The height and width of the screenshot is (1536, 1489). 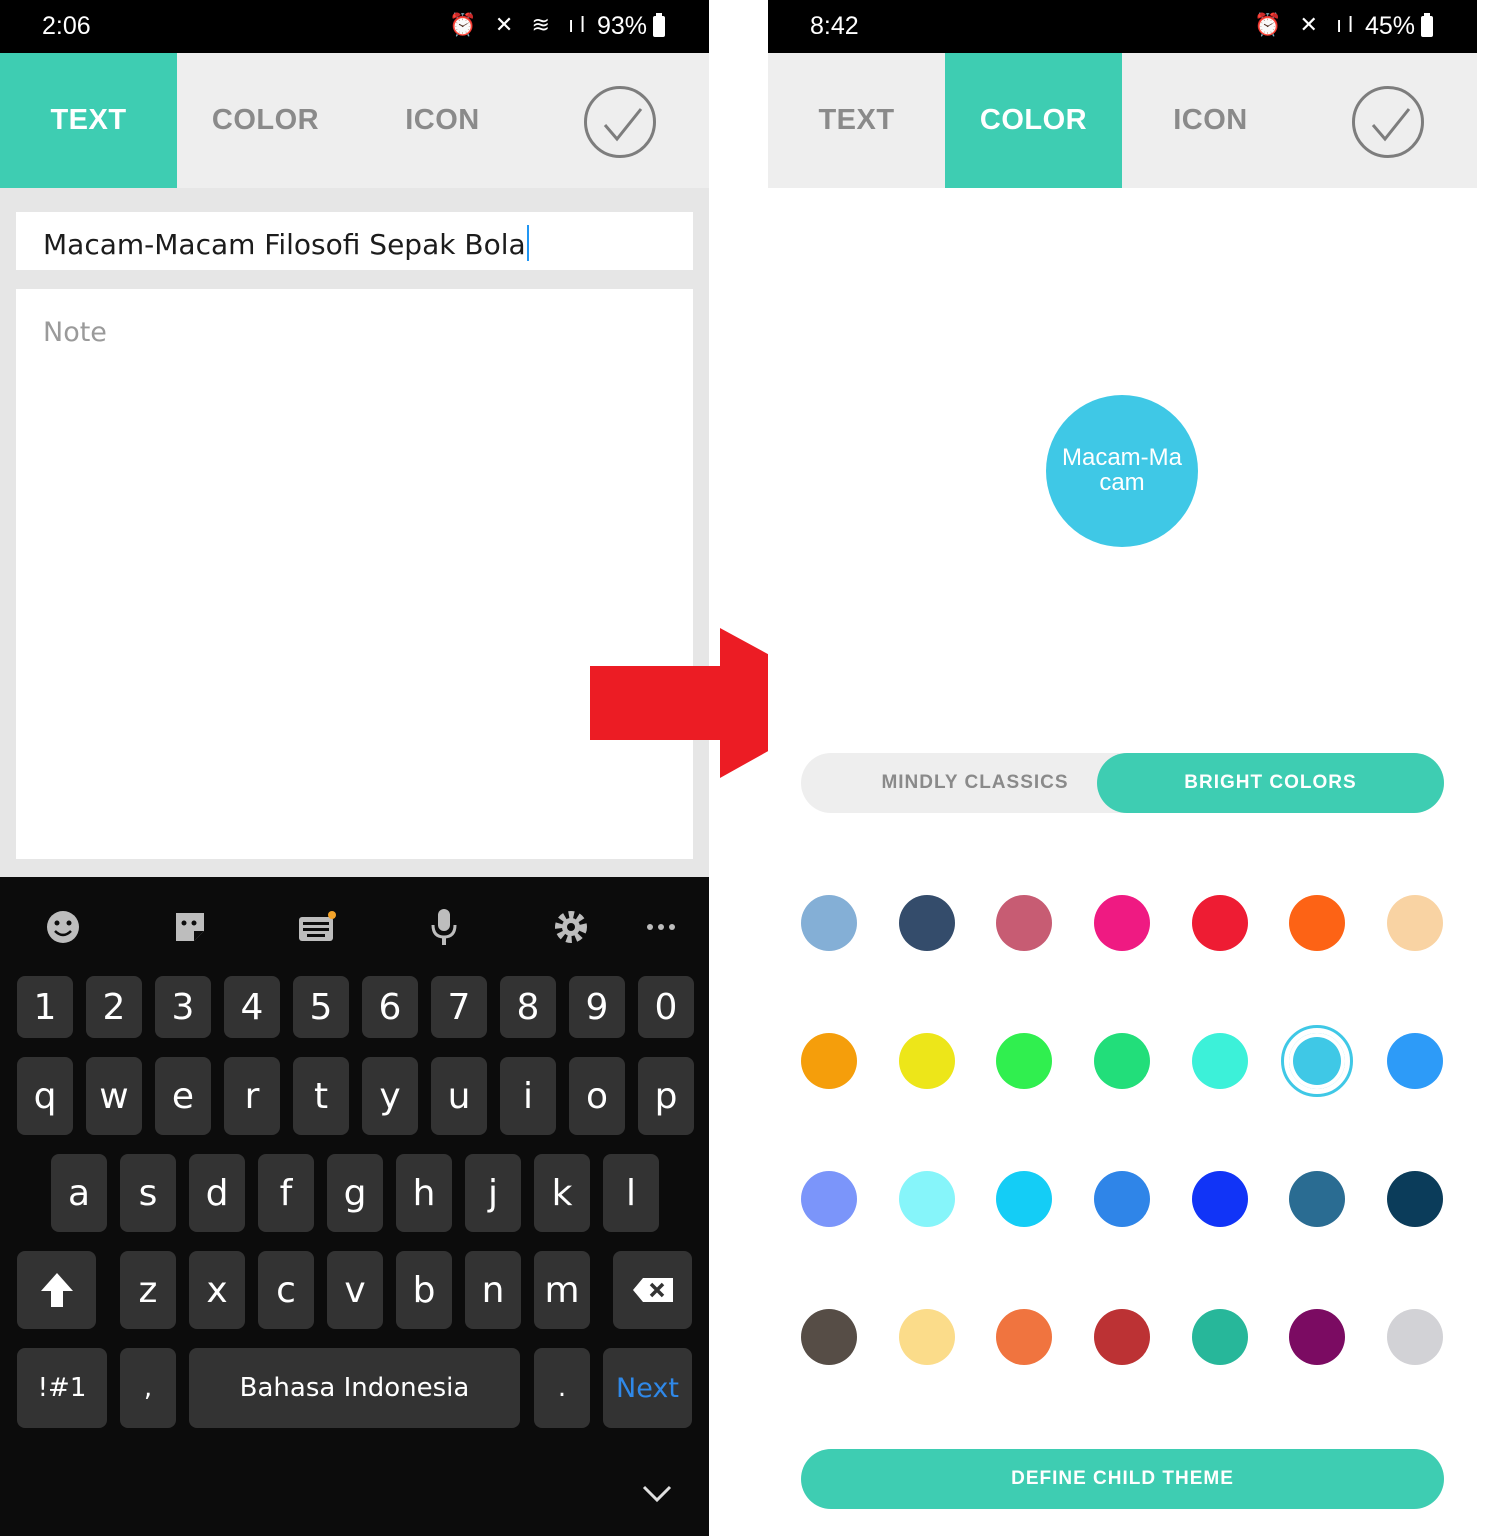 What do you see at coordinates (652, 1290) in the screenshot?
I see `backspace-key` at bounding box center [652, 1290].